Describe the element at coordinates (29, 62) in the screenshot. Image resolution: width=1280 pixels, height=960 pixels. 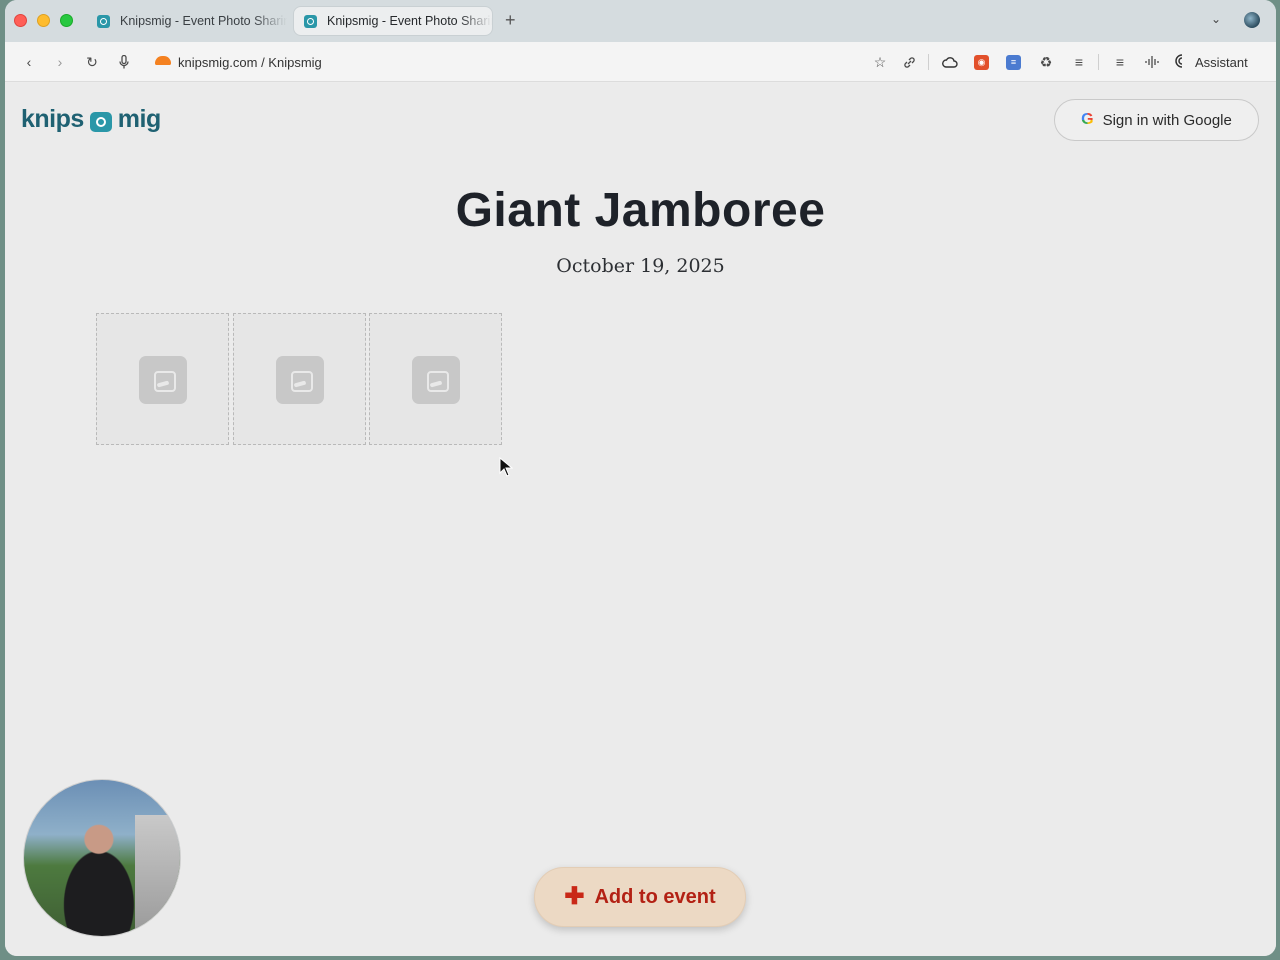
I see `back-arrow-icon: ‹` at that location.